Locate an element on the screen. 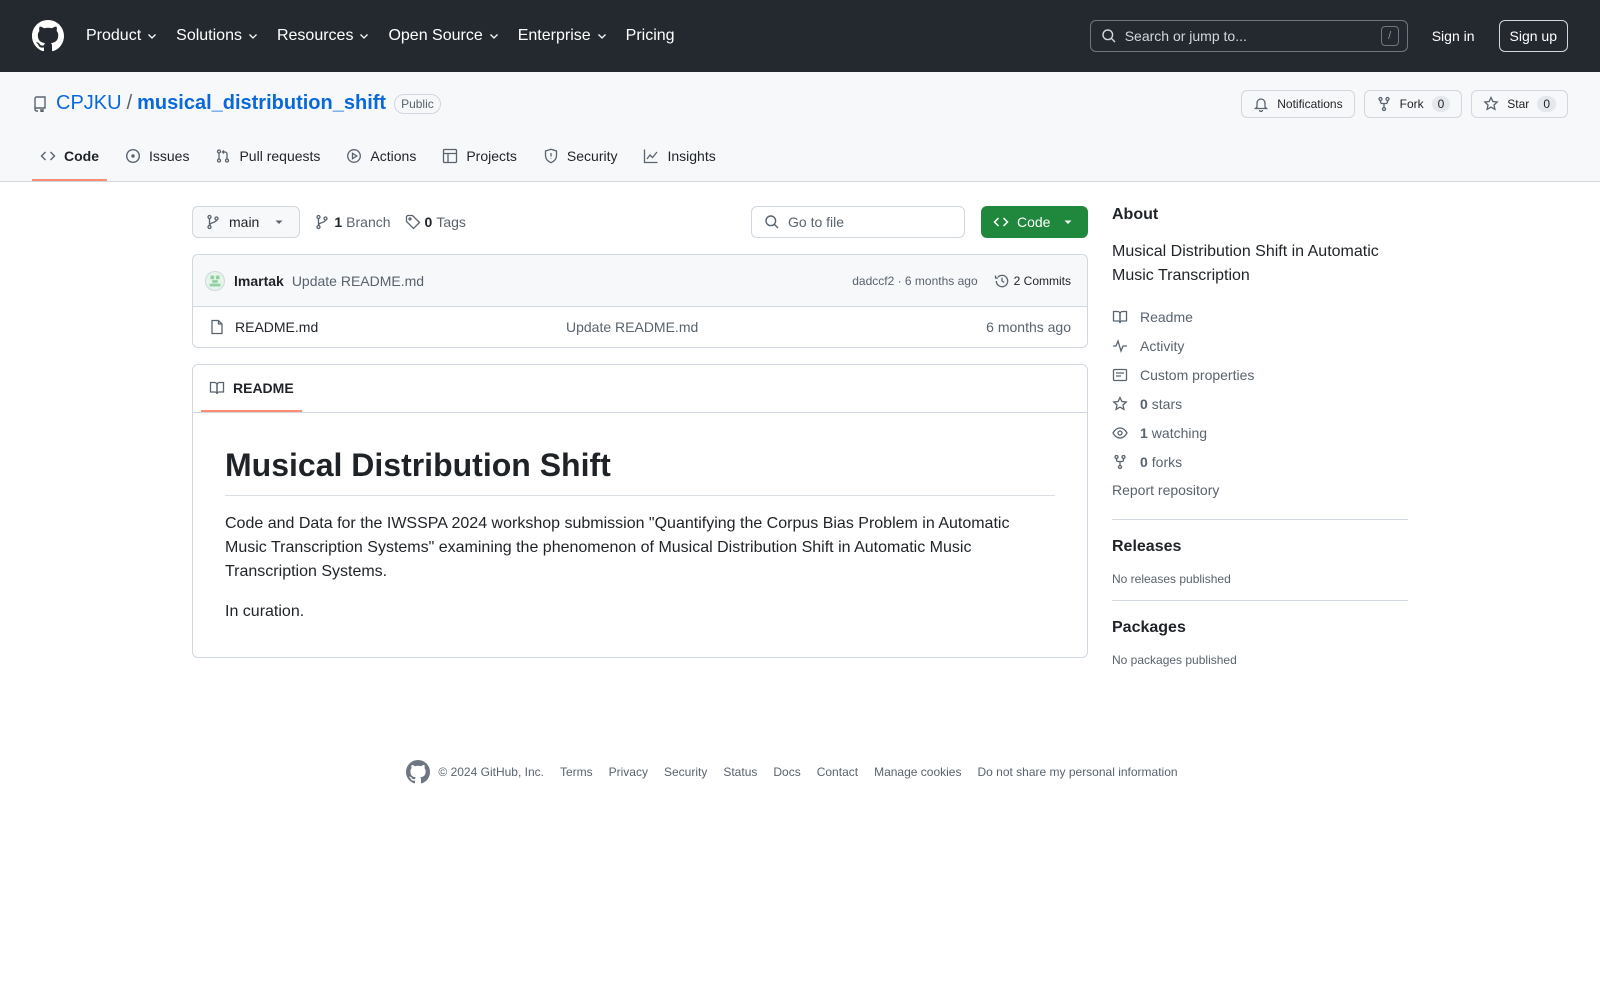 The image size is (1600, 1000). report-repository-link: Report repository is located at coordinates (1260, 490).